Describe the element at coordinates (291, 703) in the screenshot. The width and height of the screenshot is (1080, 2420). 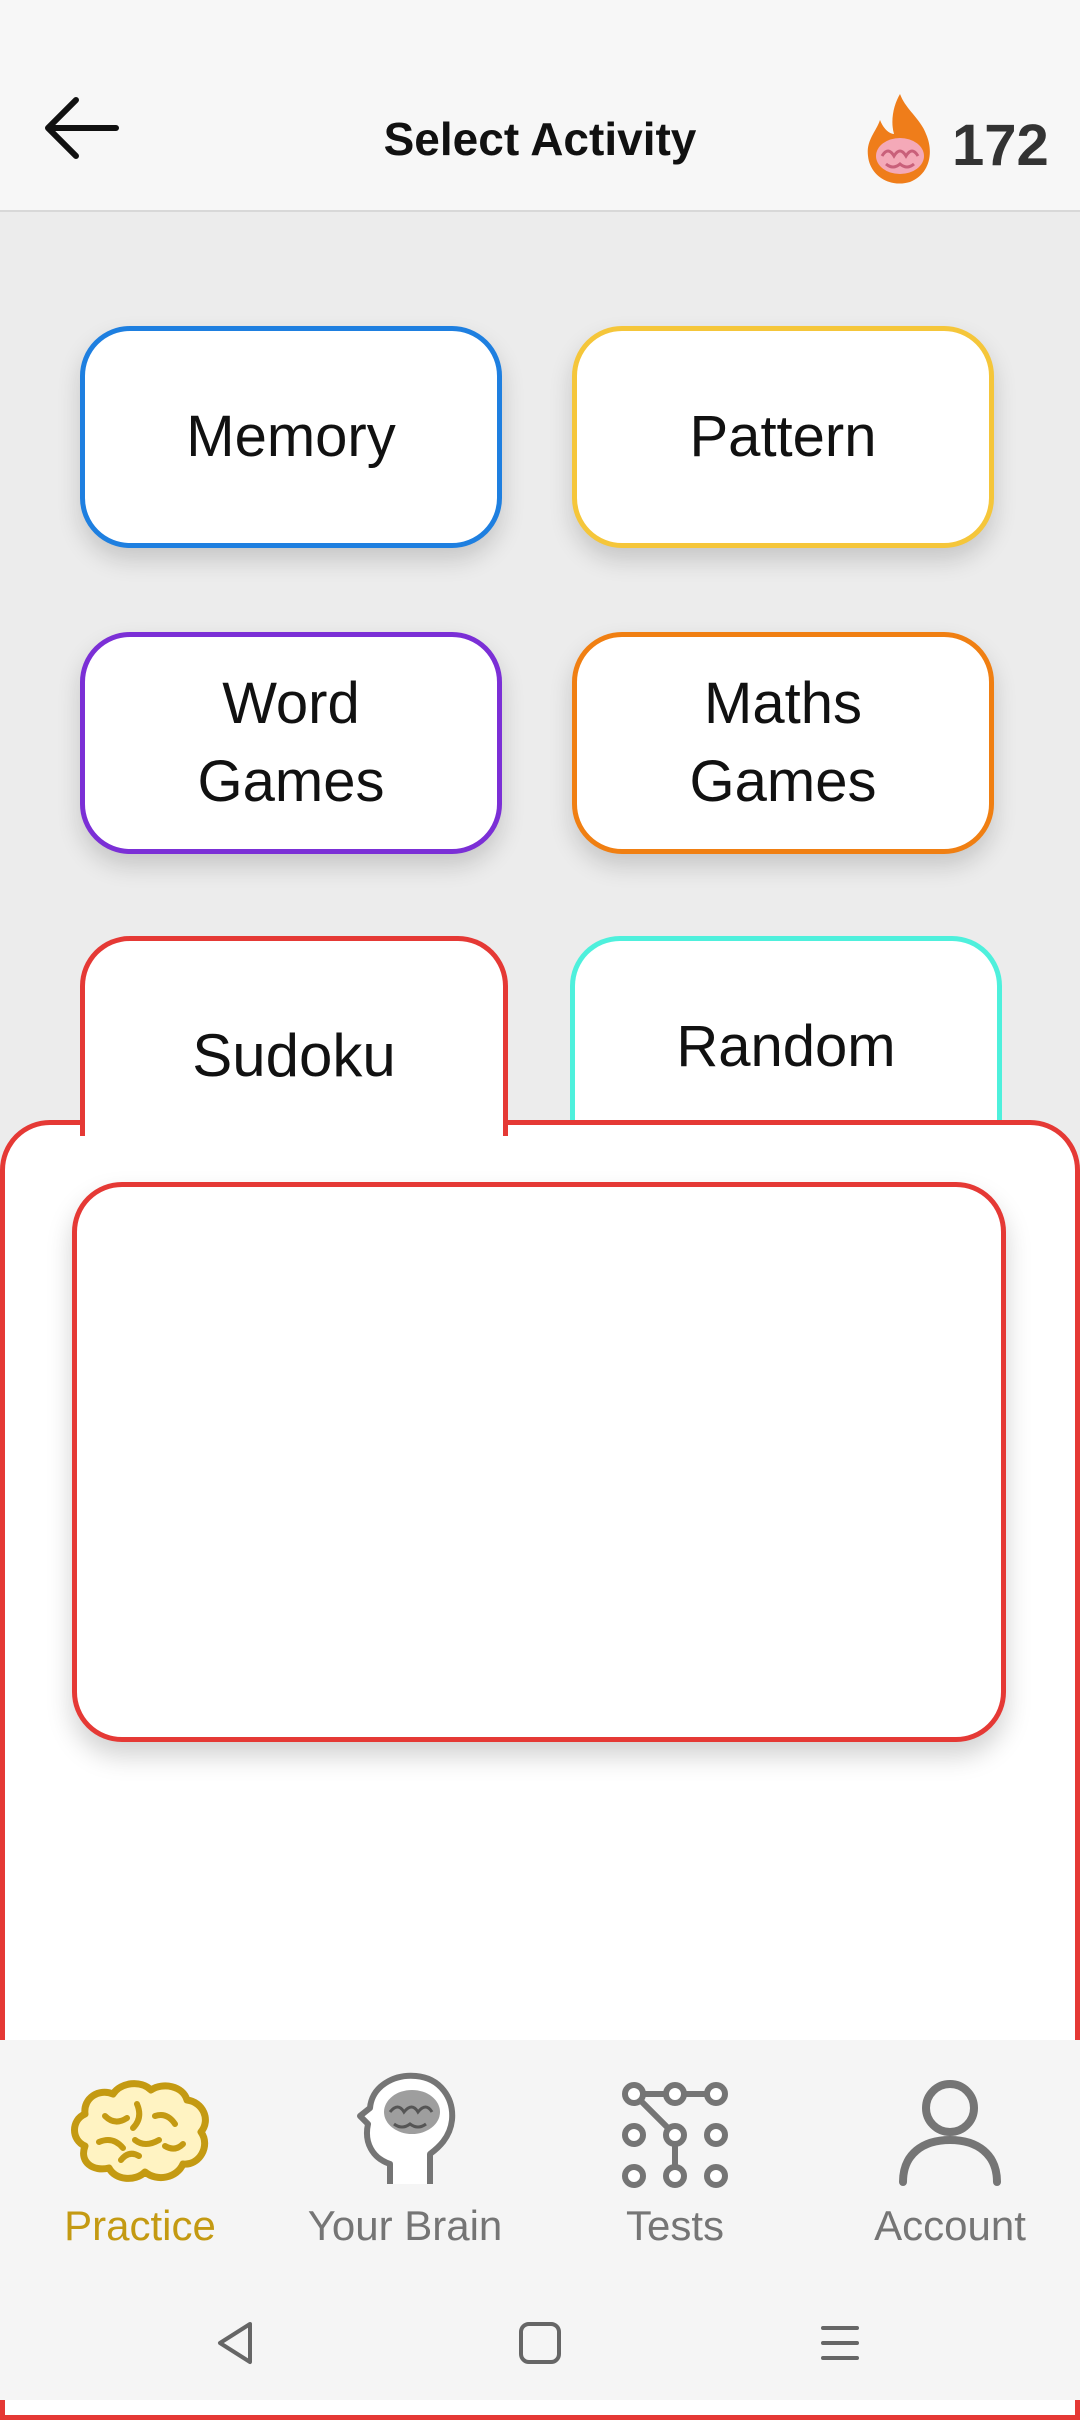
I see `word-games-label-line1: Word` at that location.